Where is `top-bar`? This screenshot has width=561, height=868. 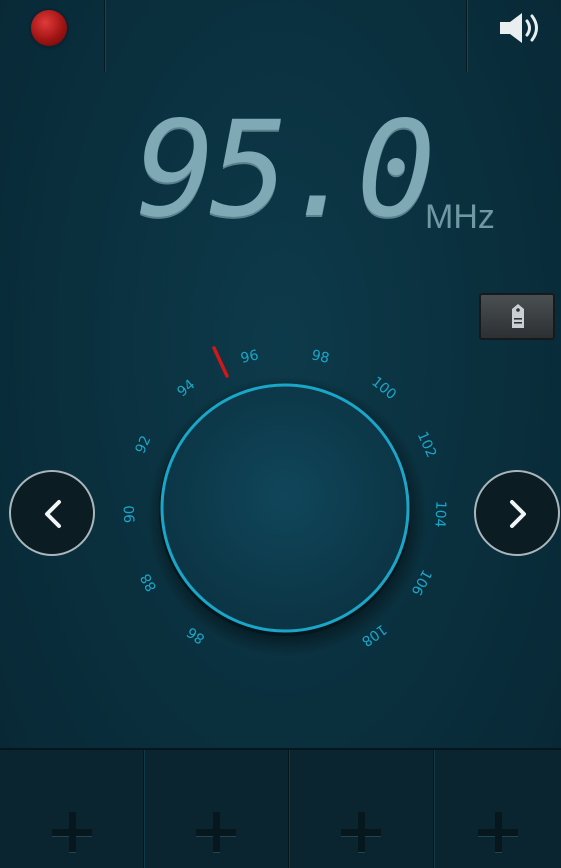 top-bar is located at coordinates (280, 36).